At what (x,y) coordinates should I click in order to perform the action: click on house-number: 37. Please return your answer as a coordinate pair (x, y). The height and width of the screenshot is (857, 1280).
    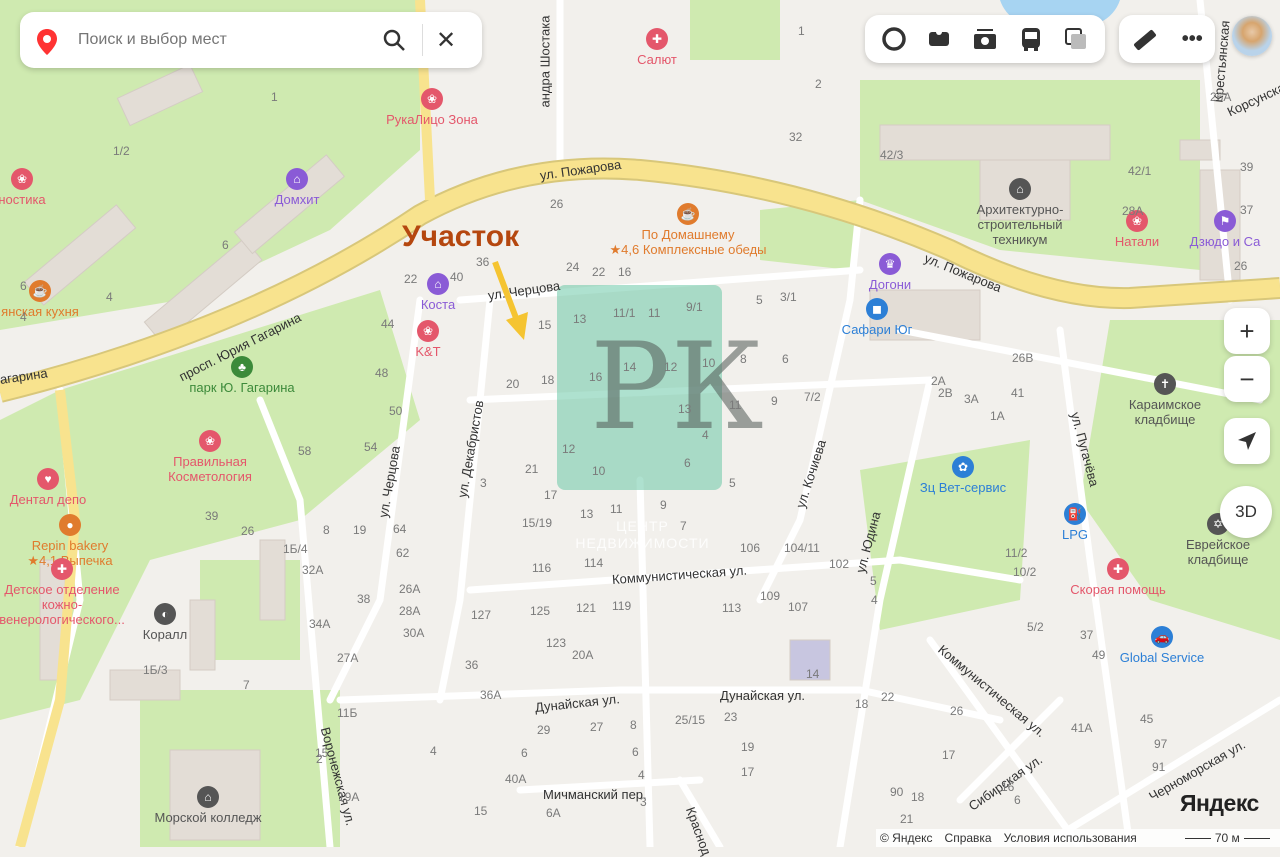
    Looking at the image, I should click on (1087, 635).